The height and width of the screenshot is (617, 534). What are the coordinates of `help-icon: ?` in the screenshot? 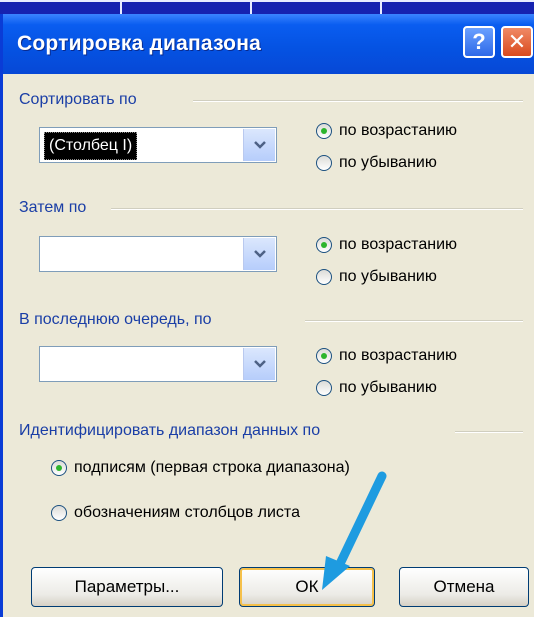 It's located at (479, 41).